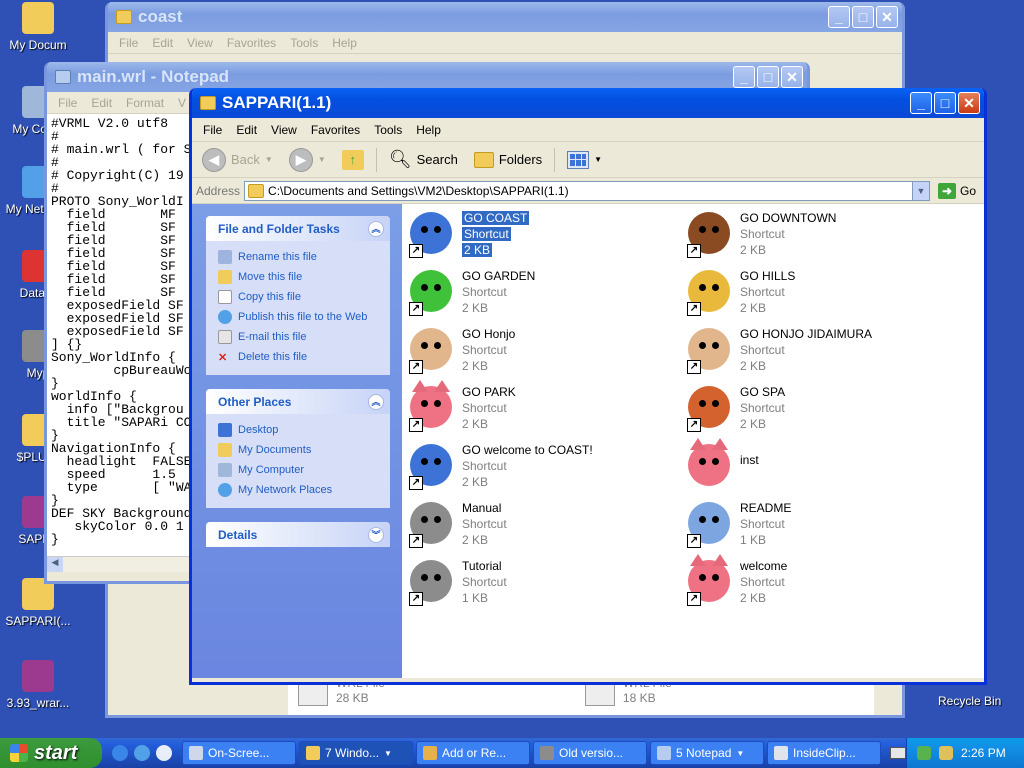 The height and width of the screenshot is (768, 1024). What do you see at coordinates (763, 392) in the screenshot?
I see `file-name: GO SPA` at bounding box center [763, 392].